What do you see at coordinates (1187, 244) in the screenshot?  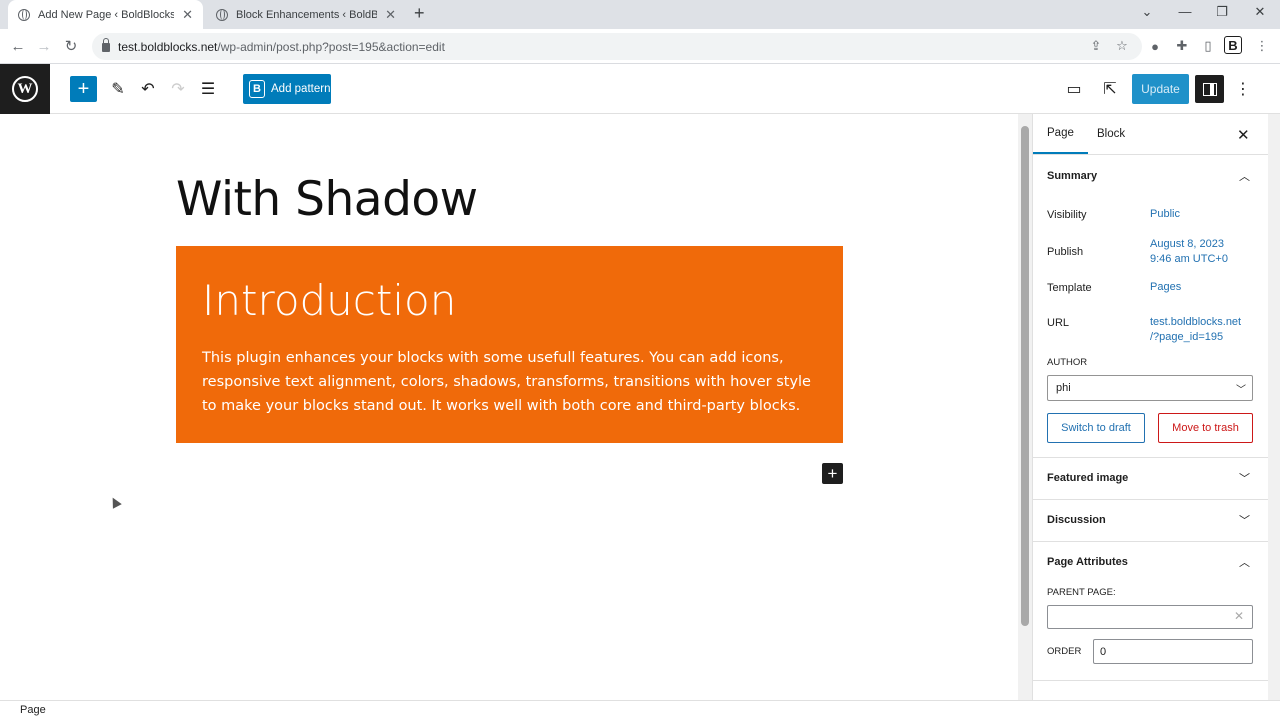 I see `publish-date: August 8, 2023` at bounding box center [1187, 244].